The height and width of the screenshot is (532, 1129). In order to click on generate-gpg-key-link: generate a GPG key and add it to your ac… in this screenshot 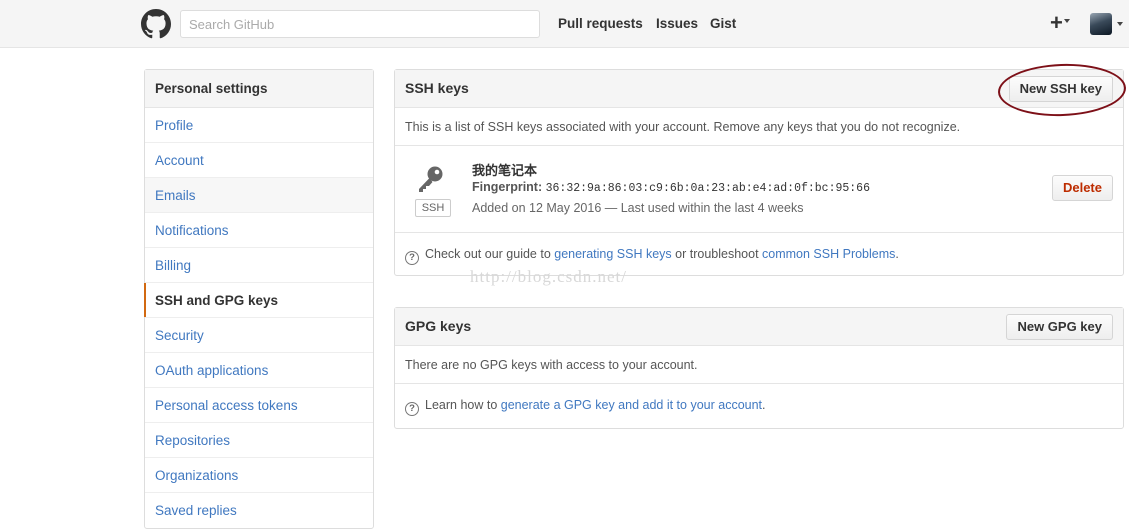, I will do `click(631, 405)`.